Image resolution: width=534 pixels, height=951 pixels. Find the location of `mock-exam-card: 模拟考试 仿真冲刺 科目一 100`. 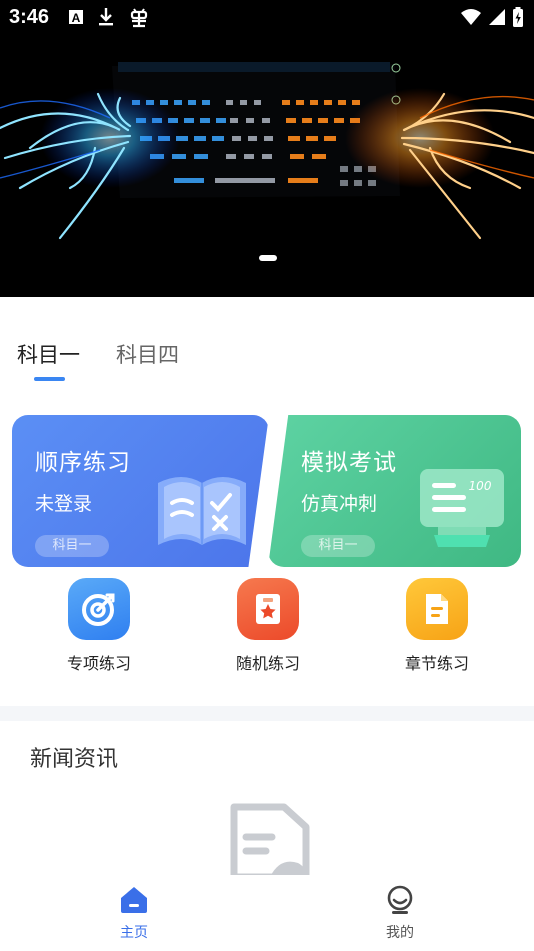

mock-exam-card: 模拟考试 仿真冲刺 科目一 100 is located at coordinates (394, 491).